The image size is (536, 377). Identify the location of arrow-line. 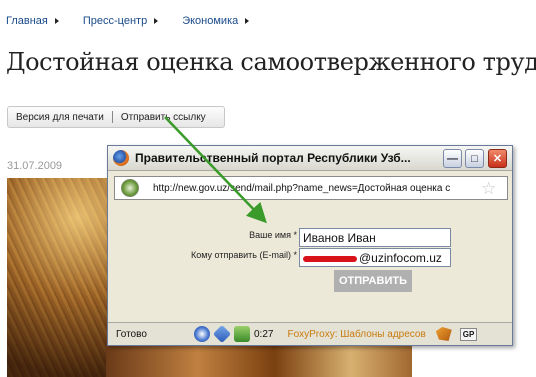
(215, 170).